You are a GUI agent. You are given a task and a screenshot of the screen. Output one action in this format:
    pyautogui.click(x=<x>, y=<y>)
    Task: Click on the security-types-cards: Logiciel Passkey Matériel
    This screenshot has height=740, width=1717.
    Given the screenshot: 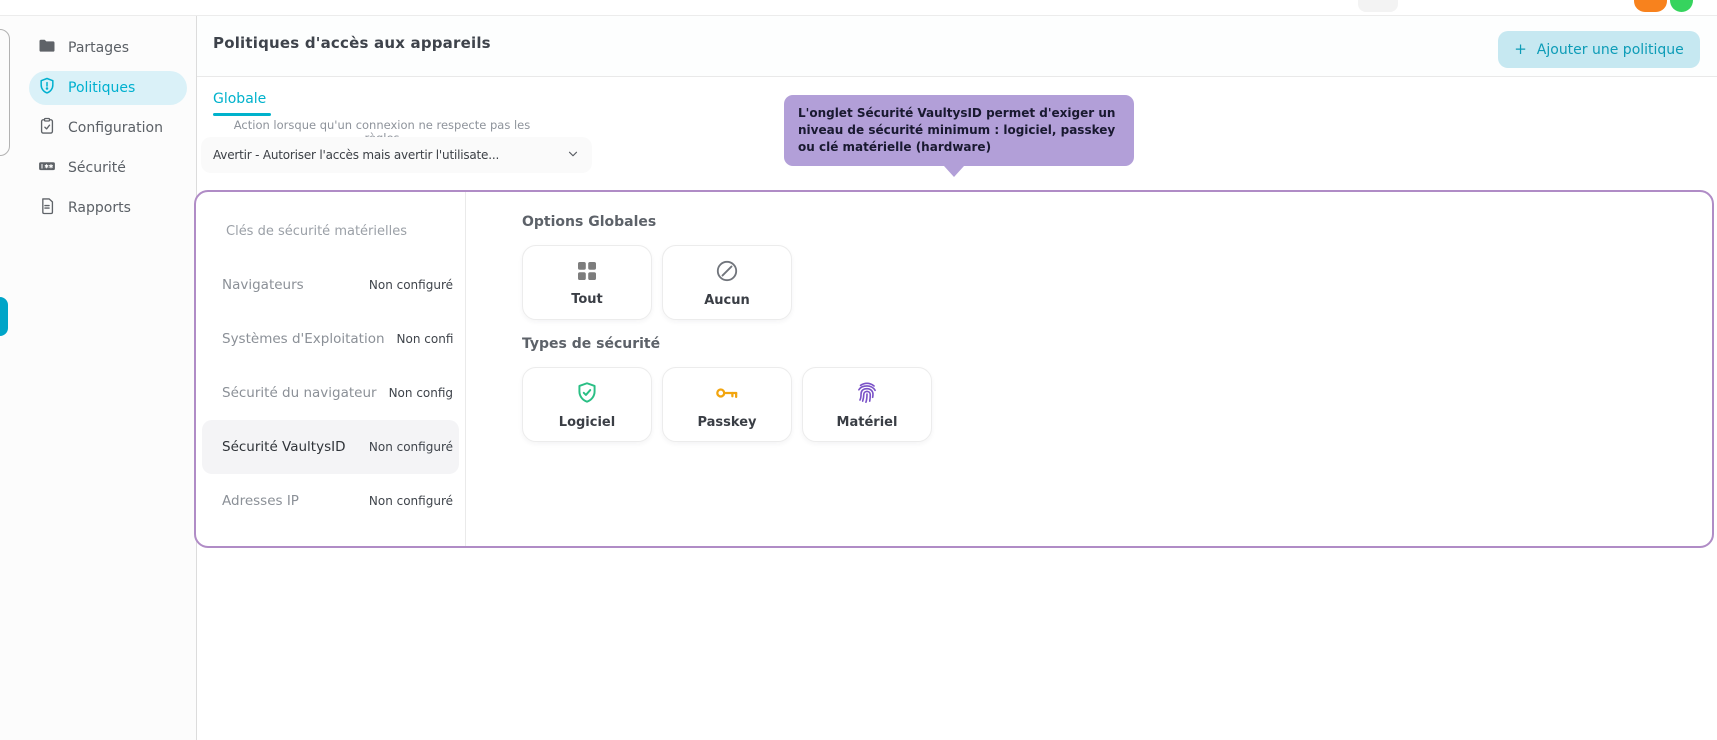 What is the action you would take?
    pyautogui.click(x=727, y=404)
    